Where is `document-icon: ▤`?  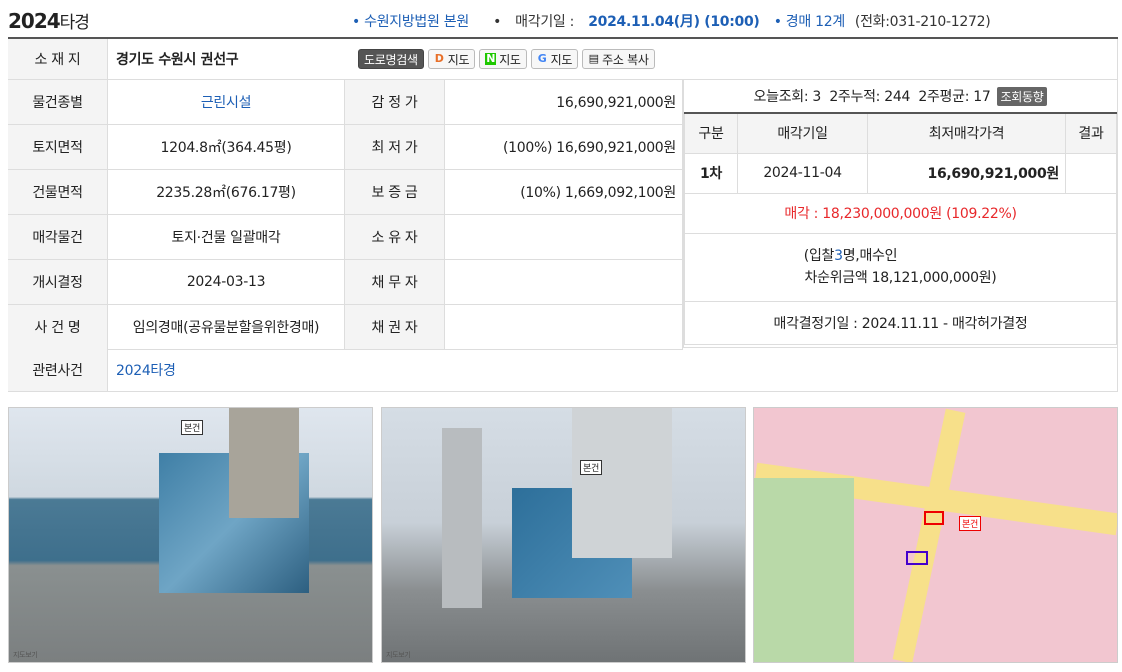
document-icon: ▤ is located at coordinates (593, 58).